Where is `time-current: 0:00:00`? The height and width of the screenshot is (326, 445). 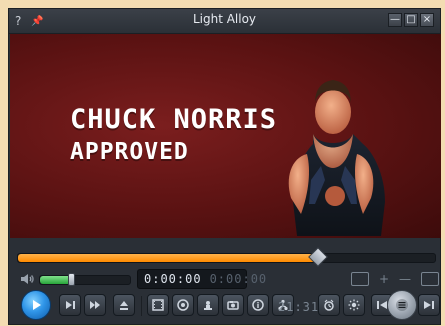
time-current: 0:00:00 is located at coordinates (173, 279).